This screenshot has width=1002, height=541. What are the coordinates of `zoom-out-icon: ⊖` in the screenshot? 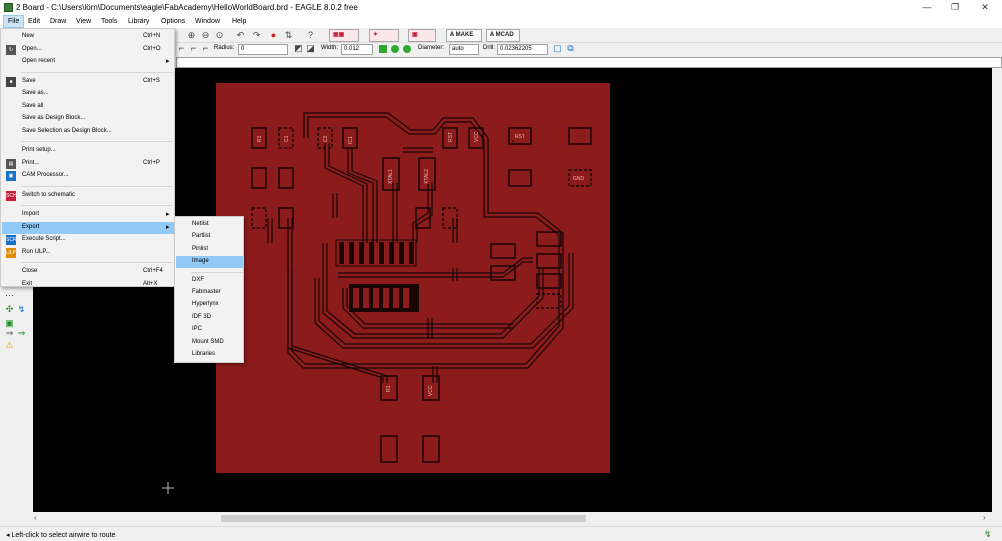 It's located at (205, 35).